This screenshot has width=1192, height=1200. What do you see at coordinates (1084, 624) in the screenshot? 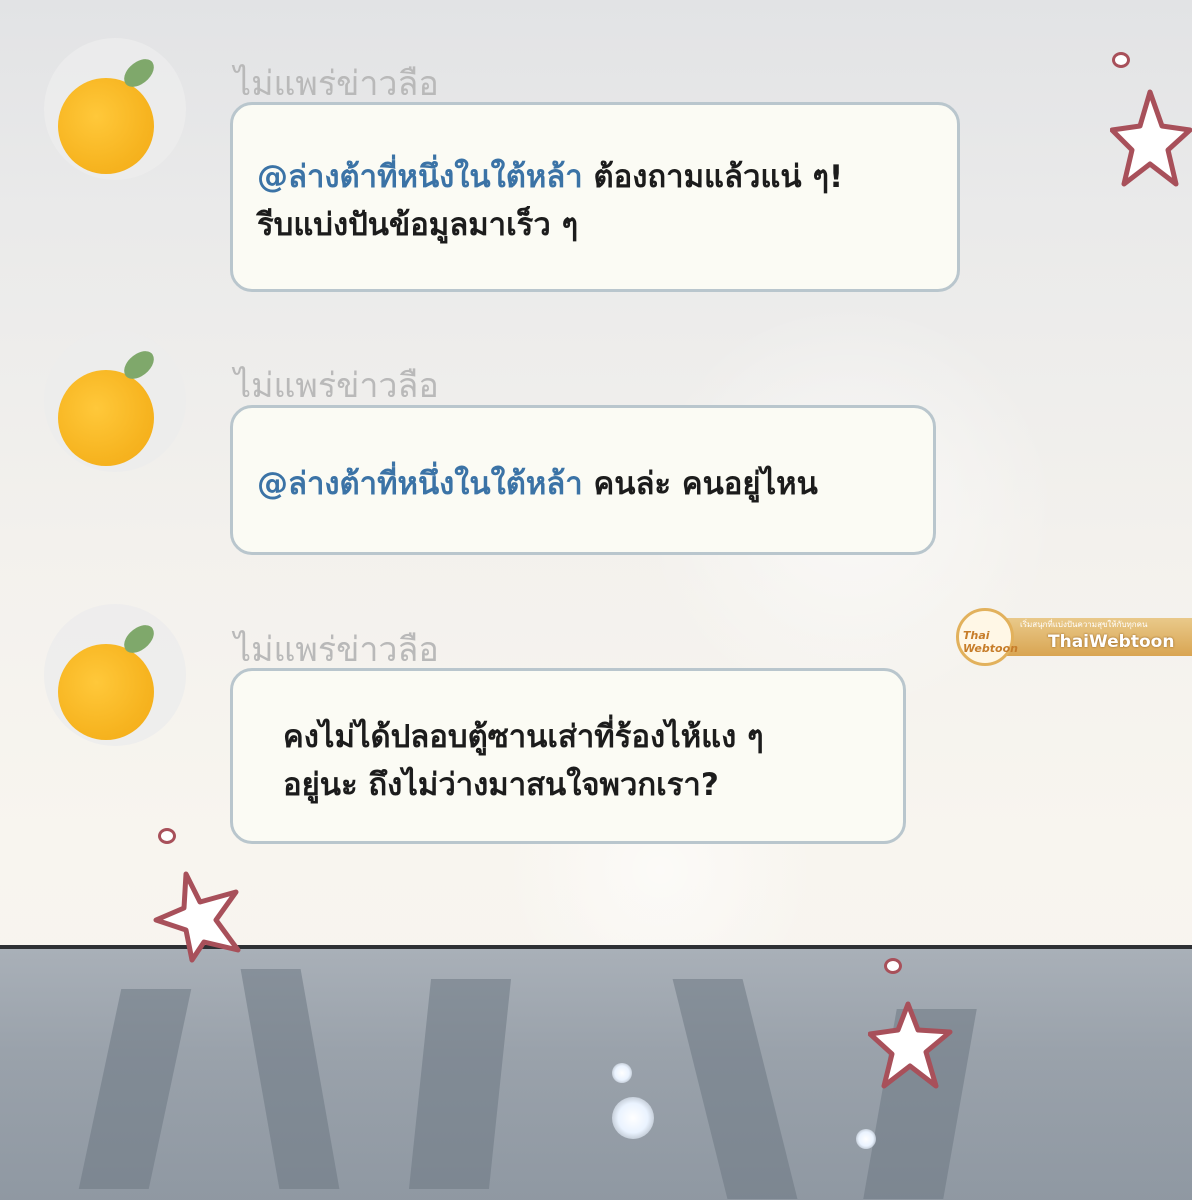
I see `watermark-tagline: เริ่มสนุกที่แบ่งปันความสุขให้กับทุกคน` at bounding box center [1084, 624].